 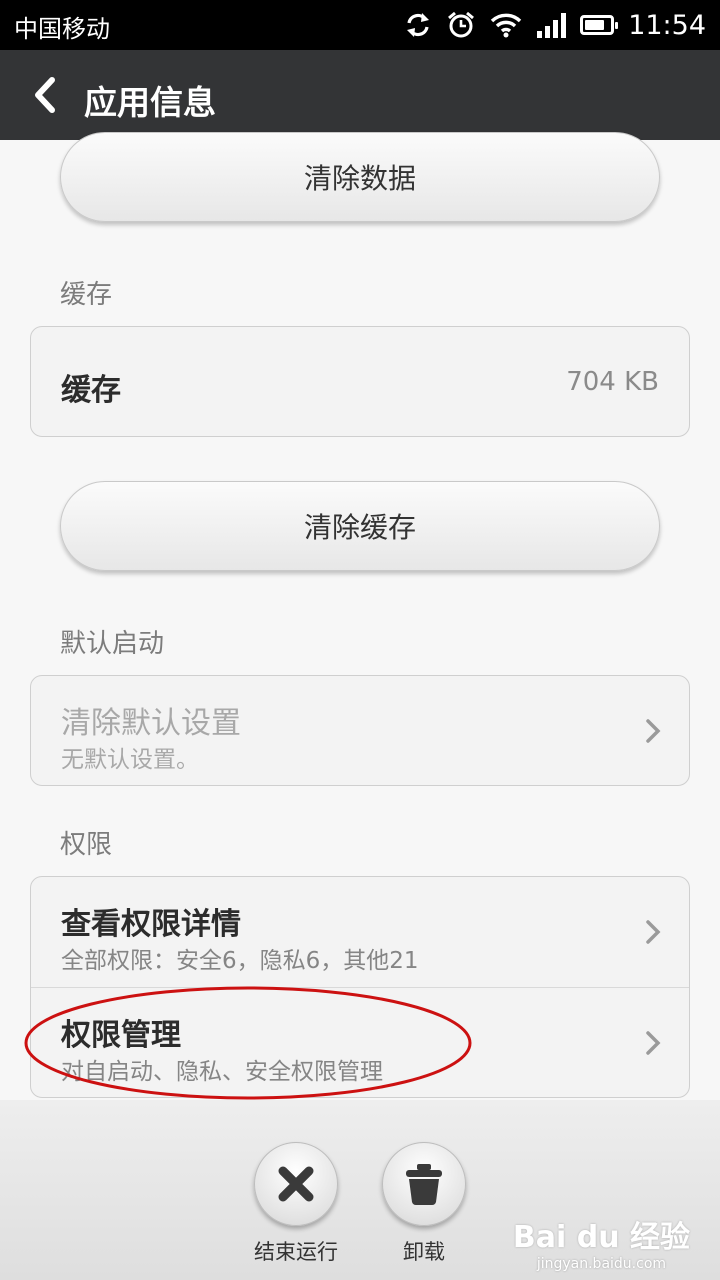 What do you see at coordinates (360, 381) in the screenshot?
I see `cache-card: 缓存 704 KB` at bounding box center [360, 381].